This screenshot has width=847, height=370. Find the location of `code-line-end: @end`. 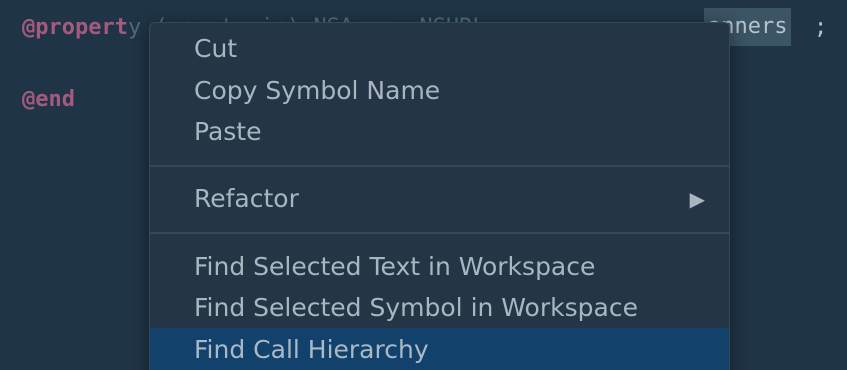

code-line-end: @end is located at coordinates (48, 100).